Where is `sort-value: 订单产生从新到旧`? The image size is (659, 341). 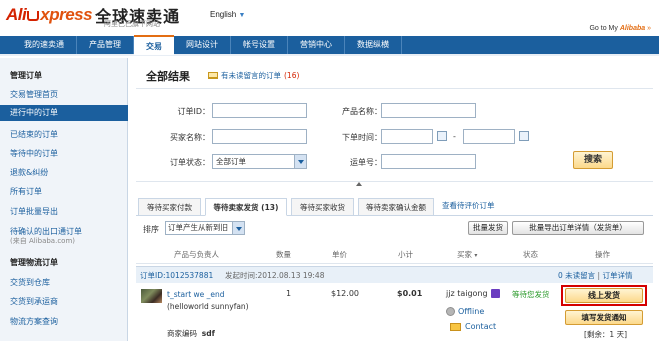 sort-value: 订单产生从新到旧 is located at coordinates (198, 227).